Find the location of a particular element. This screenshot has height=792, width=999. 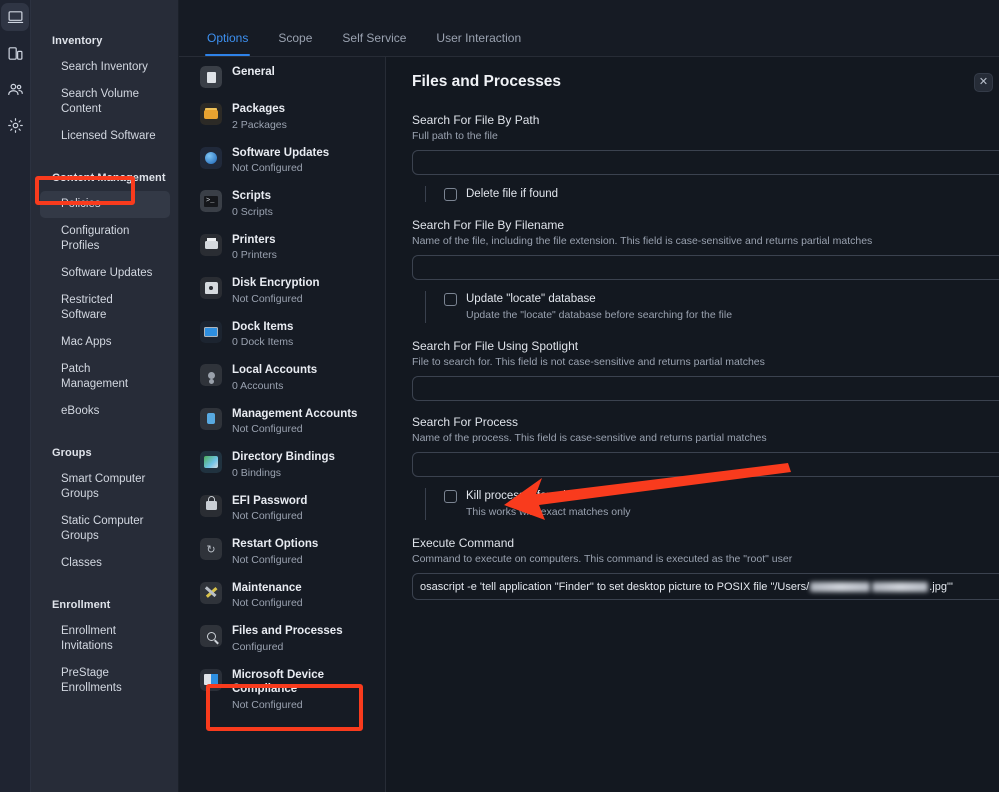

payload-item-files-and-processes: Files and Processes Configured is located at coordinates (282, 639).